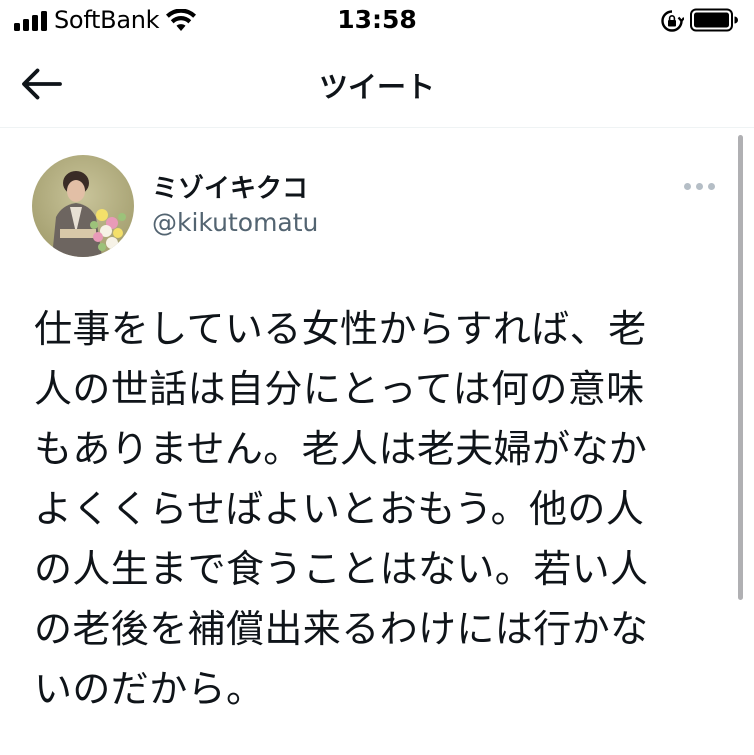 The image size is (754, 755). Describe the element at coordinates (230, 186) in the screenshot. I see `author-display-name: ミゾイキクコ` at that location.